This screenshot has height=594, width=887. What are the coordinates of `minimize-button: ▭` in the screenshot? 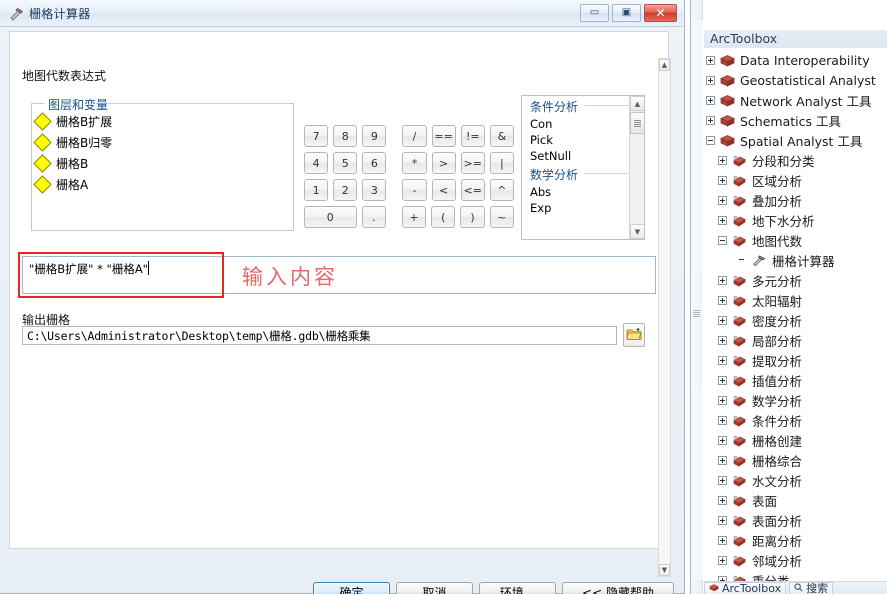 It's located at (594, 13).